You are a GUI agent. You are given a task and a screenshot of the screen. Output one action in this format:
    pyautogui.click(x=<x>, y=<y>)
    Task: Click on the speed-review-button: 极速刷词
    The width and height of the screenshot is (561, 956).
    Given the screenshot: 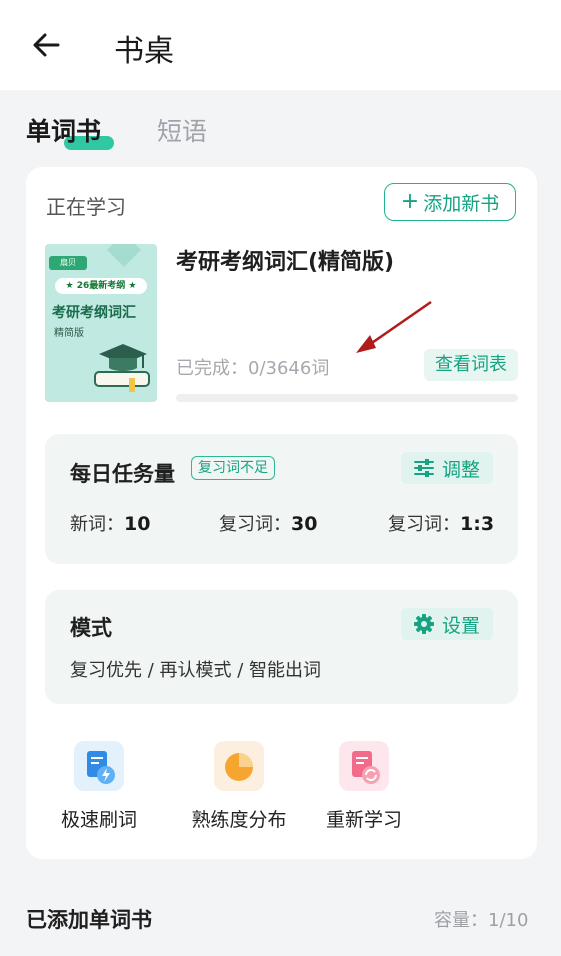 What is the action you would take?
    pyautogui.click(x=99, y=786)
    